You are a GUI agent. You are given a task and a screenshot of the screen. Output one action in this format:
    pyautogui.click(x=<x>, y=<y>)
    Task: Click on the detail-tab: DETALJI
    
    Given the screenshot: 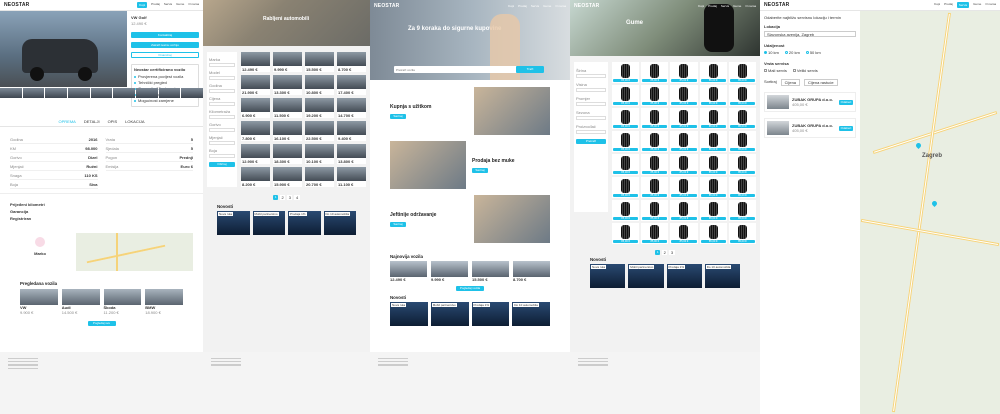 What is the action you would take?
    pyautogui.click(x=92, y=121)
    